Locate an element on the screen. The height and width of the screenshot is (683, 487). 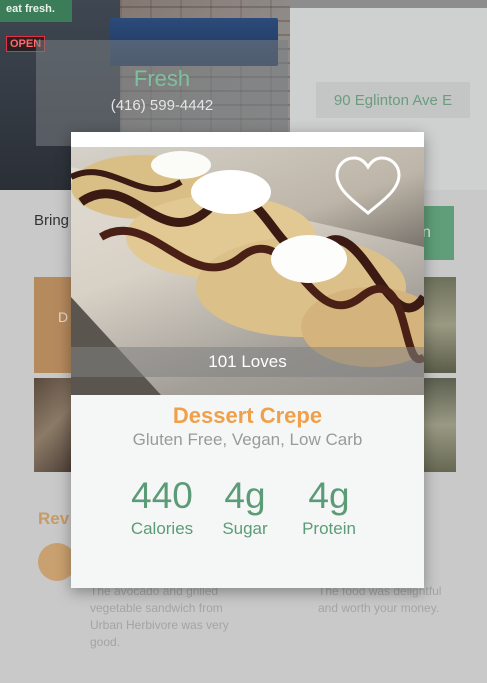
protein-value: 4g is located at coordinates (329, 495).